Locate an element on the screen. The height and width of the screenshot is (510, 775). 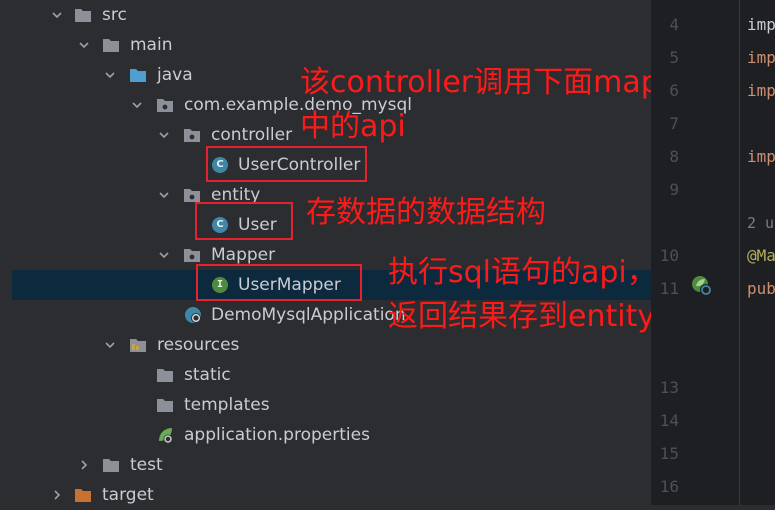
line-number: 5 is located at coordinates (674, 57).